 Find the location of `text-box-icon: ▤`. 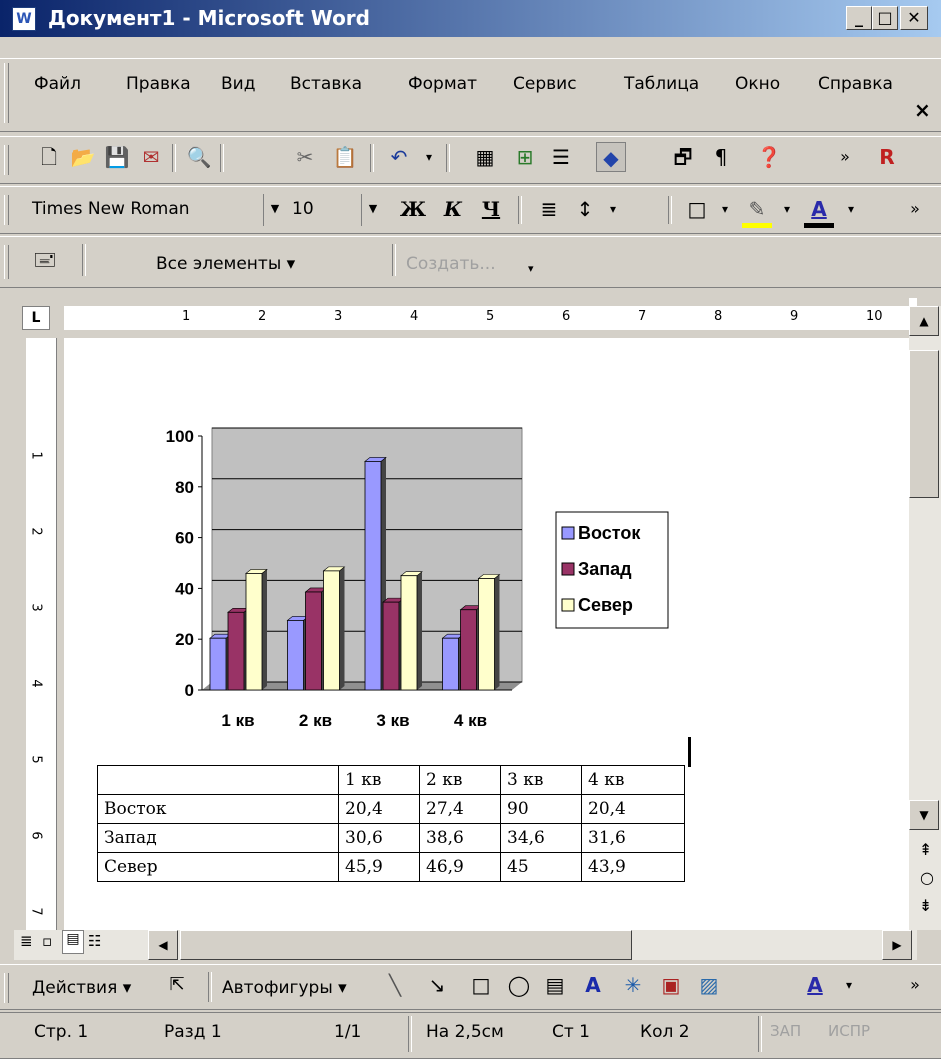

text-box-icon: ▤ is located at coordinates (555, 985).